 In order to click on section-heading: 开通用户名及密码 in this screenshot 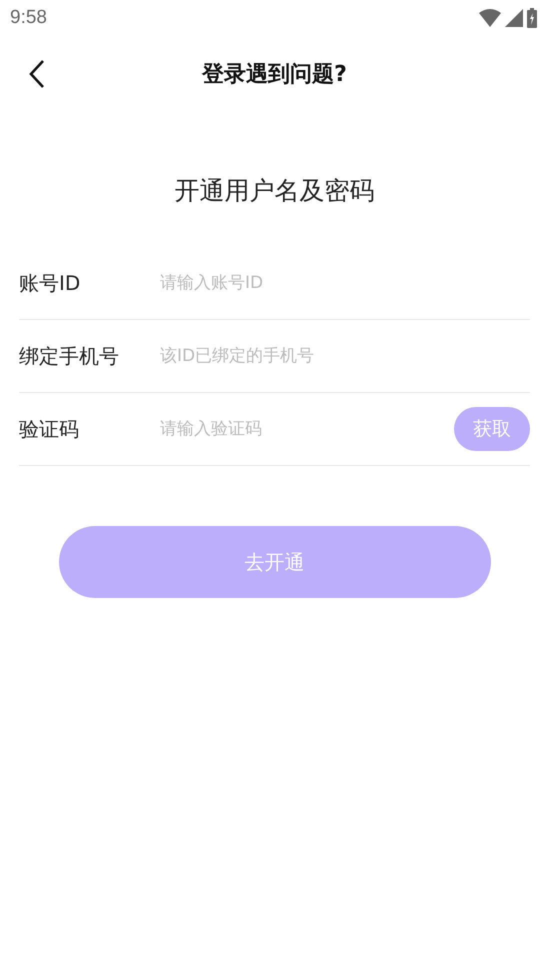, I will do `click(275, 191)`.